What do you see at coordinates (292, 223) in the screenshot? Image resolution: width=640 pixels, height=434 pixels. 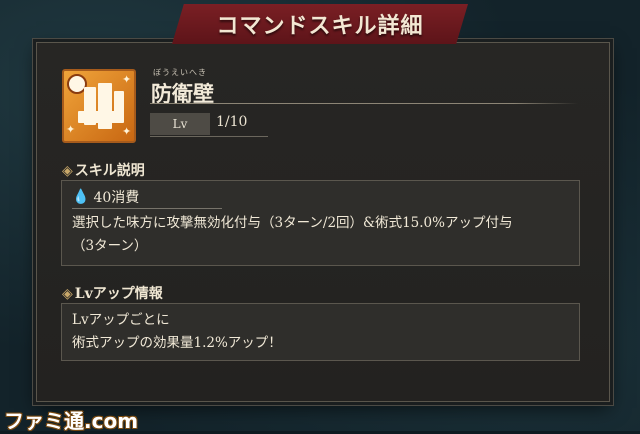 I see `description-line: 選択した味方に攻撃無効化付与（3ターン/2回）&術式15.0%アップ付与` at bounding box center [292, 223].